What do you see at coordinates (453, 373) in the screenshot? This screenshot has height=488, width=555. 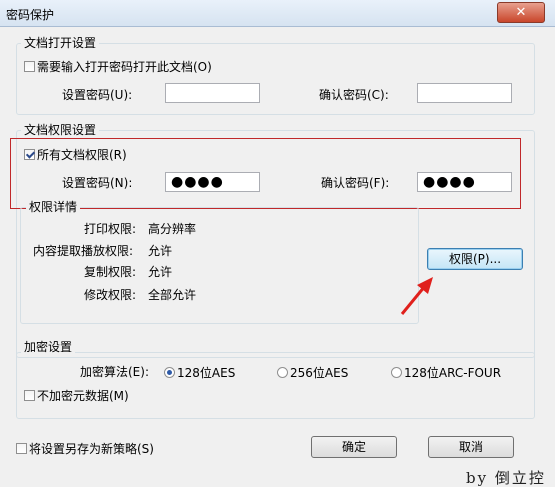 I see `radio-arcfour-label: 128位ARC-FOUR` at bounding box center [453, 373].